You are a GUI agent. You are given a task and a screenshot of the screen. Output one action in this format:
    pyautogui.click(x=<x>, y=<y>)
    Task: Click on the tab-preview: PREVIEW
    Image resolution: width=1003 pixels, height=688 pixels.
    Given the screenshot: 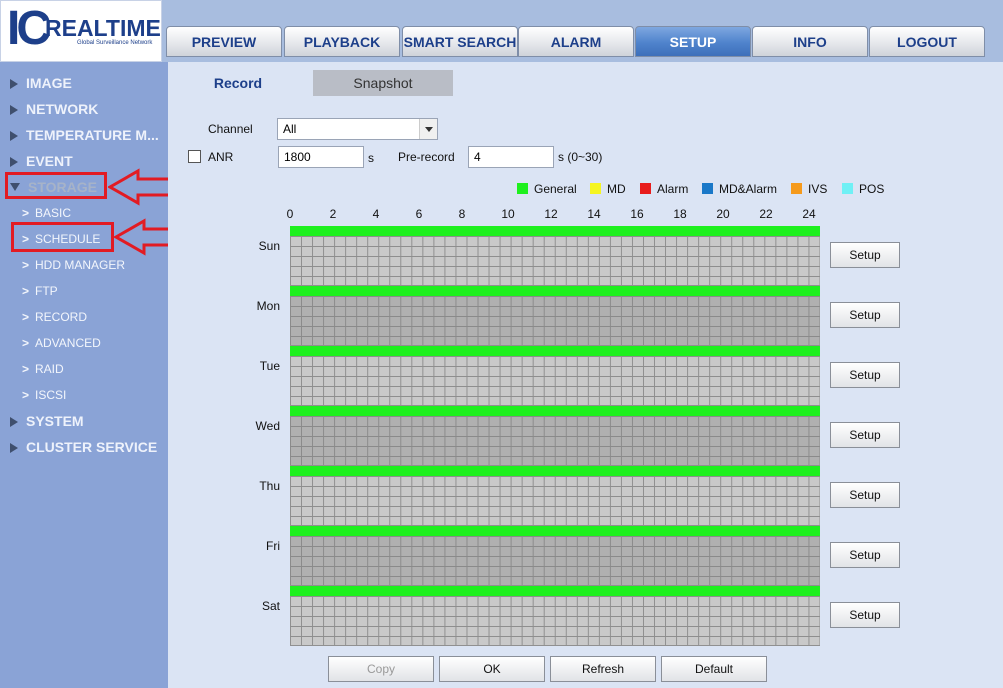 What is the action you would take?
    pyautogui.click(x=224, y=41)
    